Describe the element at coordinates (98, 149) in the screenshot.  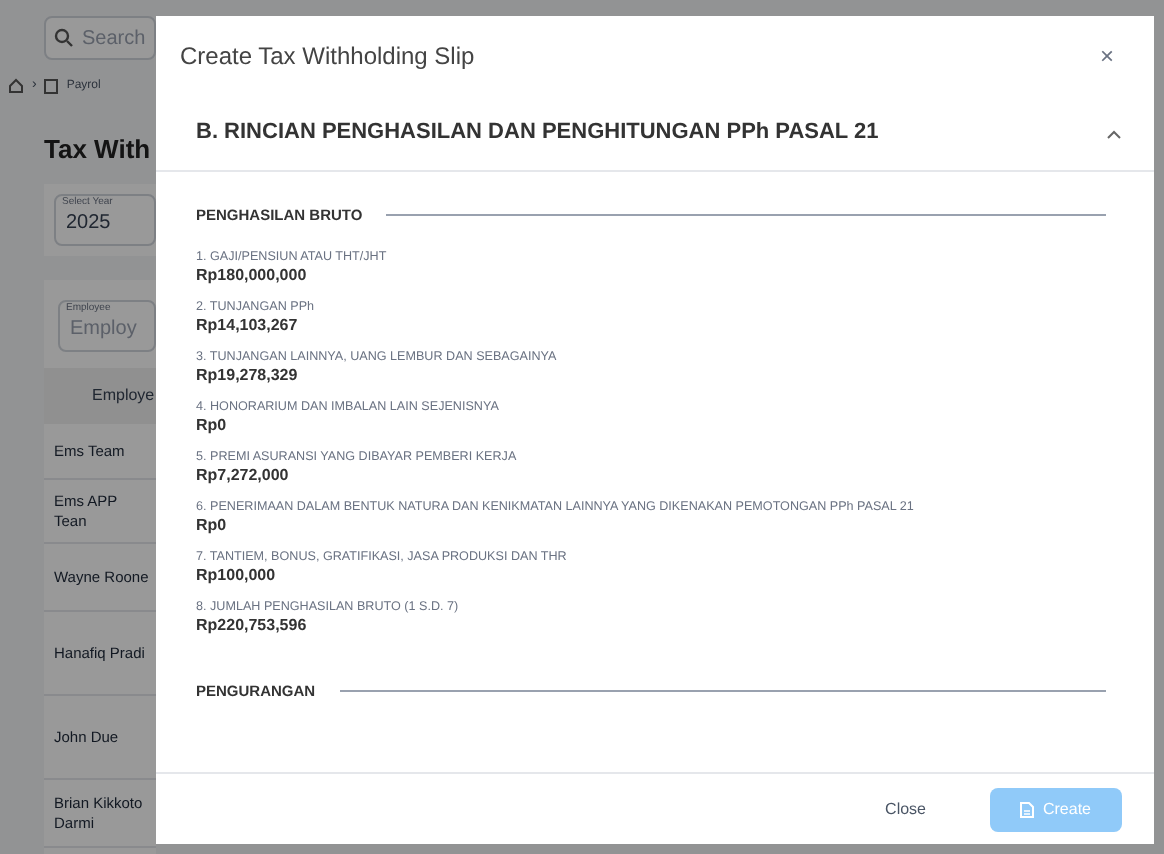
I see `page-title: Tax With` at that location.